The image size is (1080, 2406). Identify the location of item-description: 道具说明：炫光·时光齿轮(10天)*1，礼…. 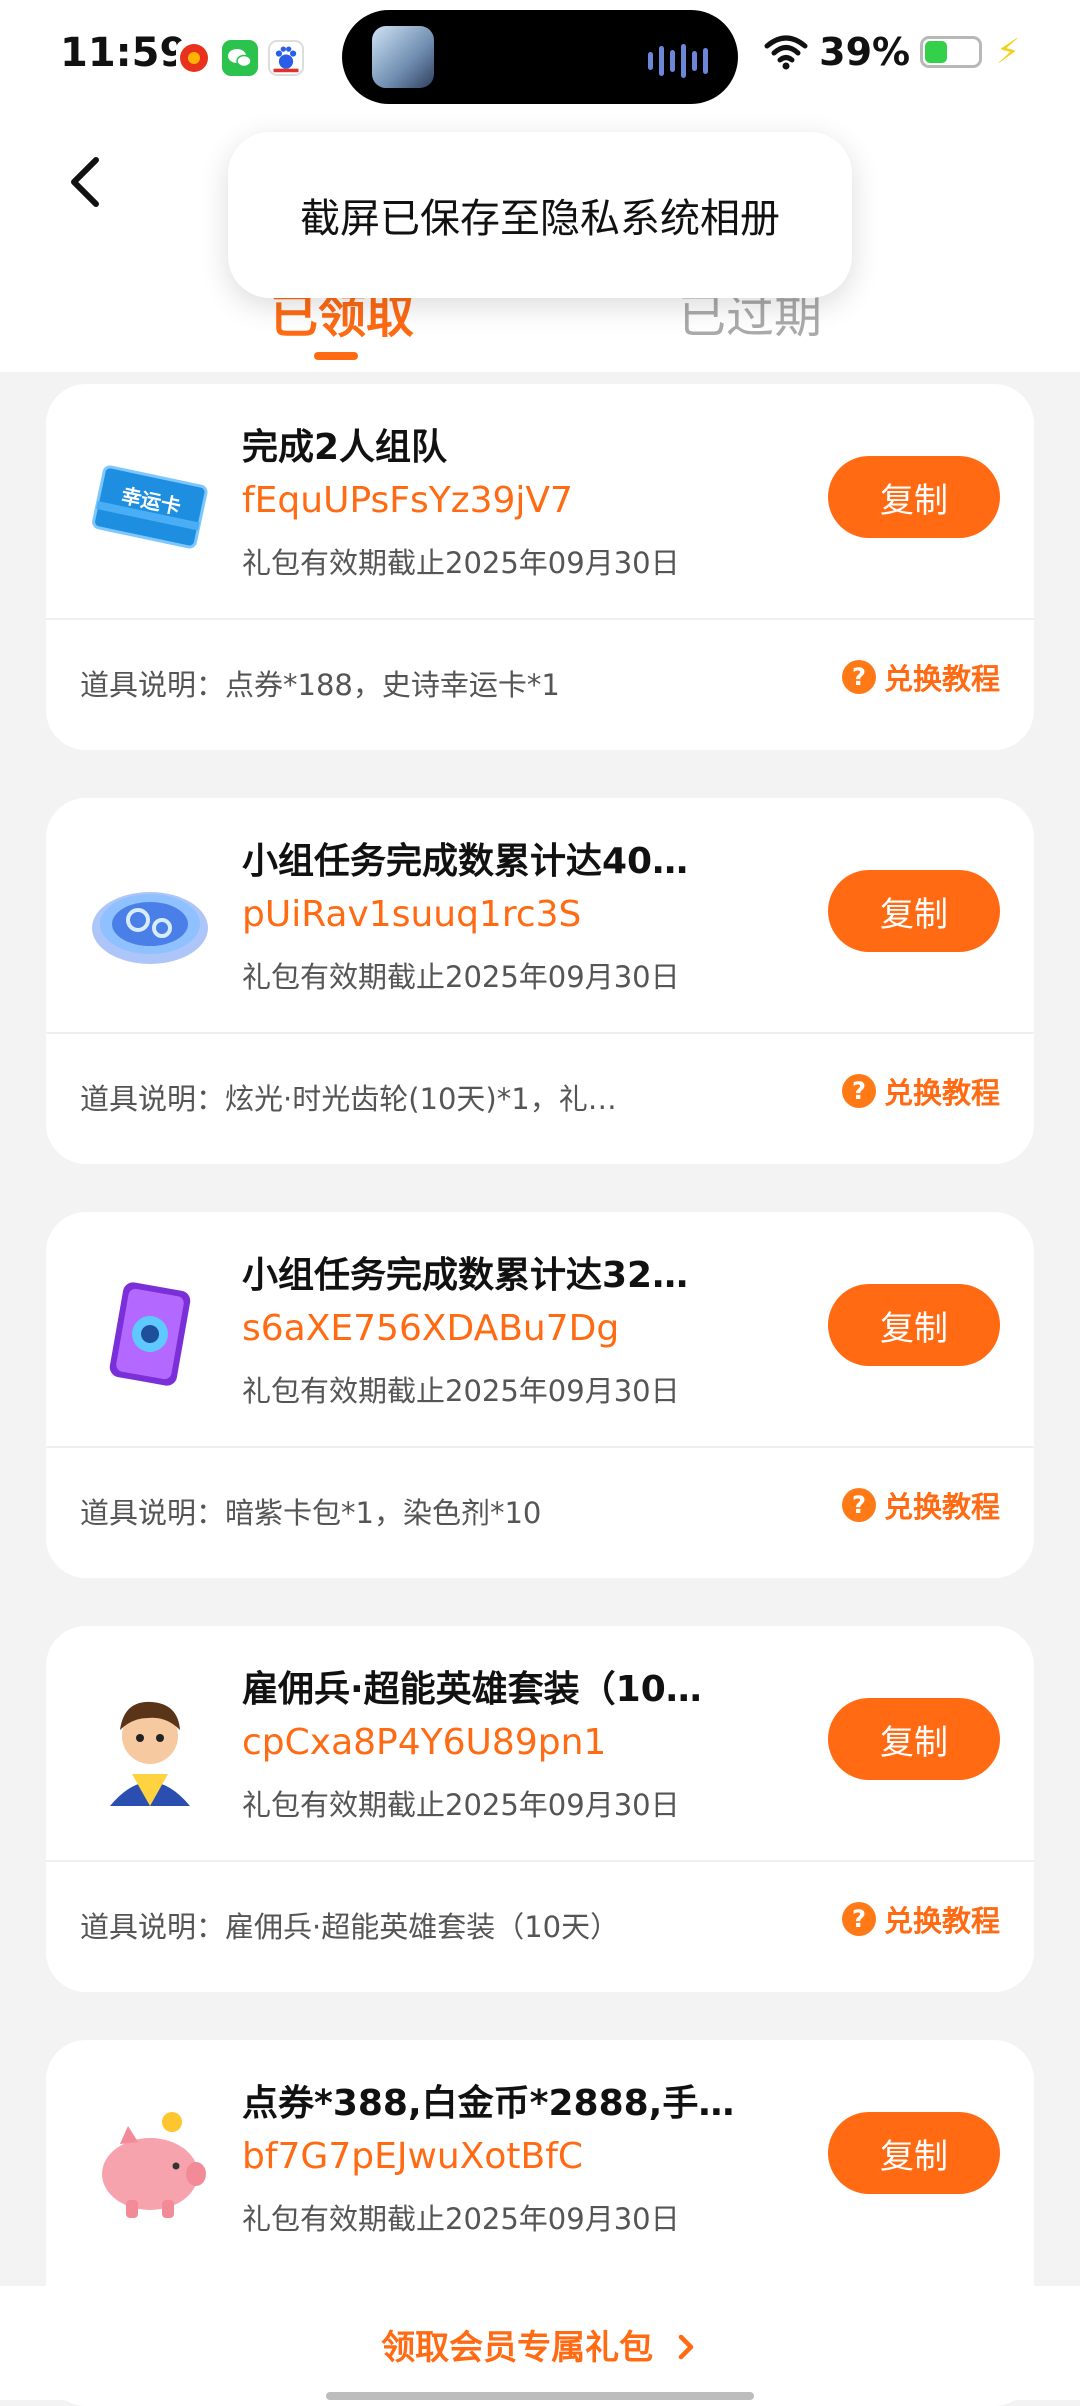
(348, 1099).